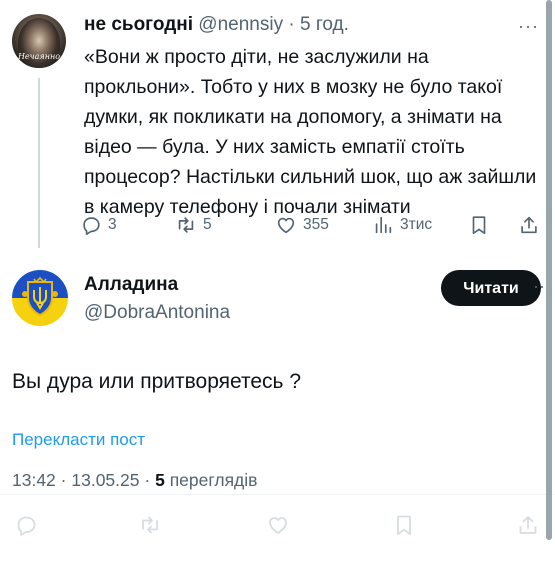 This screenshot has width=555, height=580. I want to click on reply-button: 3, so click(98, 225).